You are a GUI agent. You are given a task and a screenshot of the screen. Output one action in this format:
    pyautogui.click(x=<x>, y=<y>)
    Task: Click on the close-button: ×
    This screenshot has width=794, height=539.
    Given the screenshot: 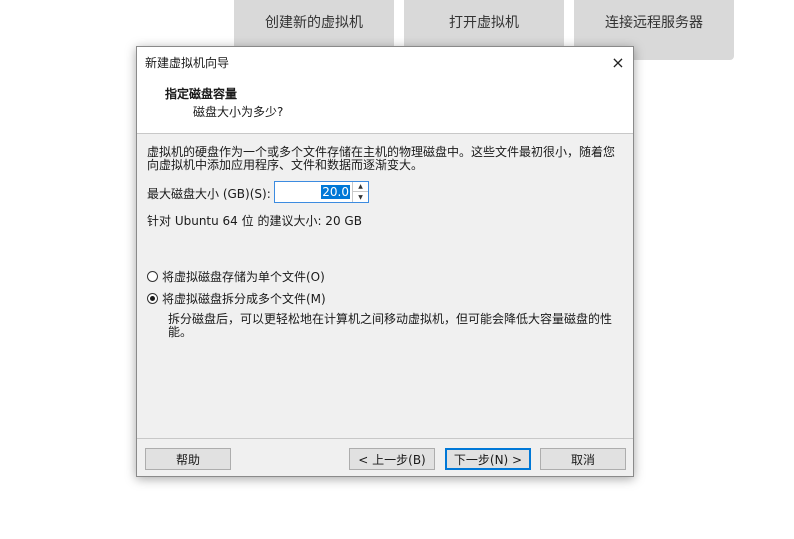 What is the action you would take?
    pyautogui.click(x=618, y=62)
    